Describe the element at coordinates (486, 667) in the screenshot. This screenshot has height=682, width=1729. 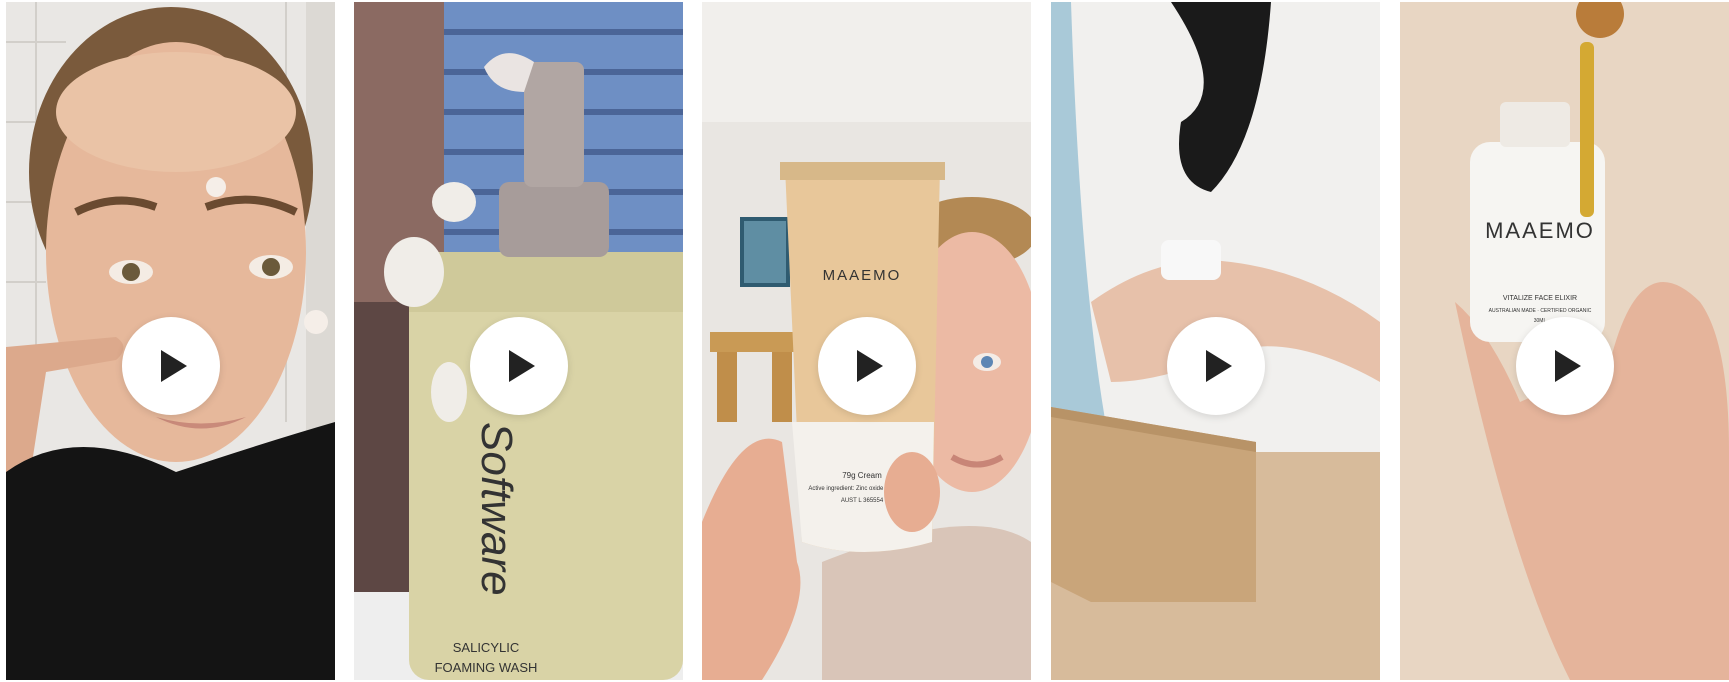
I see `product-name-line-2: FOAMING WASH` at that location.